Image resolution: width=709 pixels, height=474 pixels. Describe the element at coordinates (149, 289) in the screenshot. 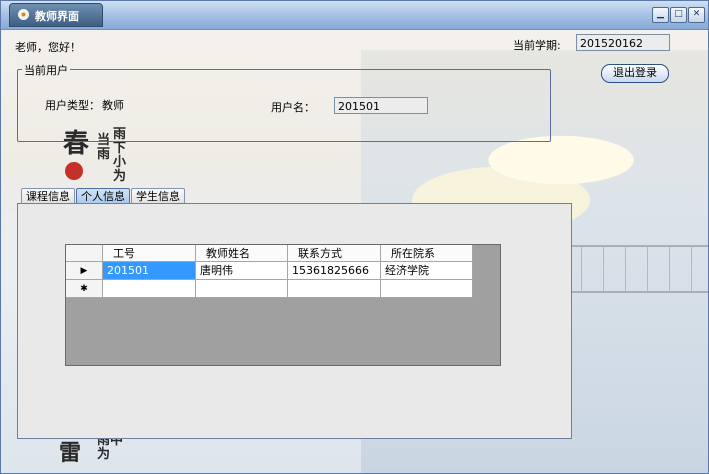

I see `new-row-cell-id` at that location.